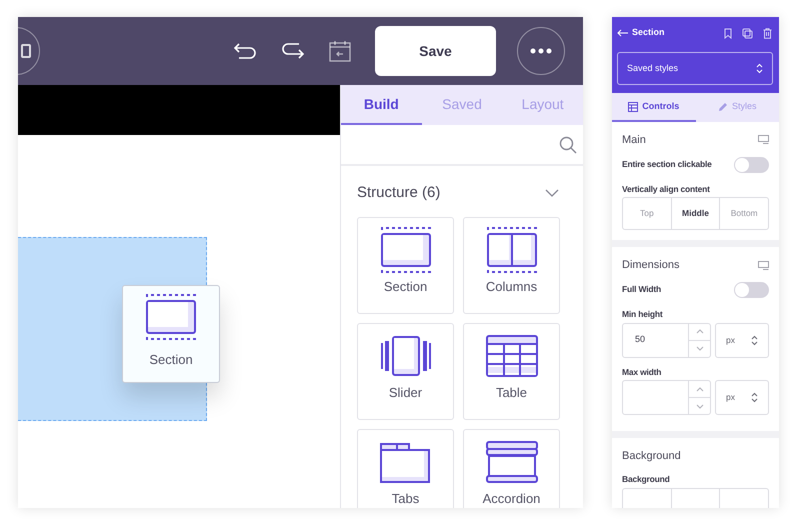 Image resolution: width=798 pixels, height=526 pixels. What do you see at coordinates (695, 68) in the screenshot?
I see `saved-styles-dropdown: Saved styles` at bounding box center [695, 68].